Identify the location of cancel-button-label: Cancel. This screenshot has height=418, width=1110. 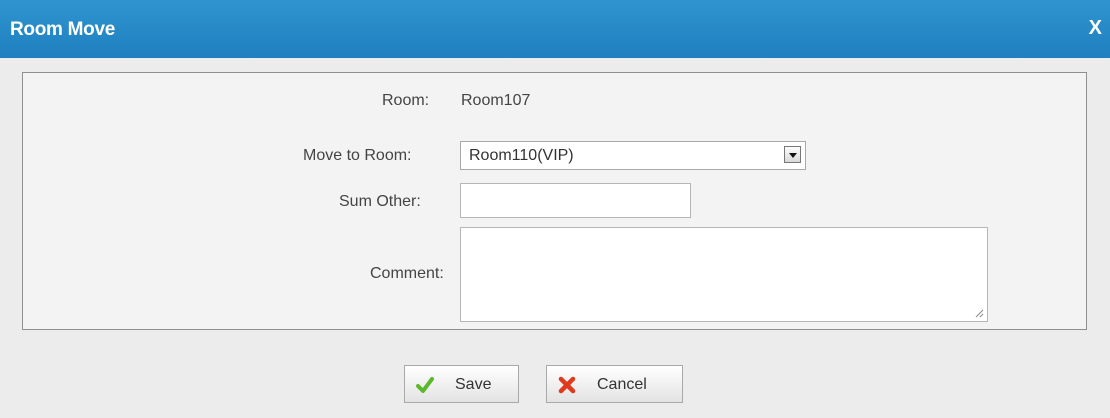
(622, 384).